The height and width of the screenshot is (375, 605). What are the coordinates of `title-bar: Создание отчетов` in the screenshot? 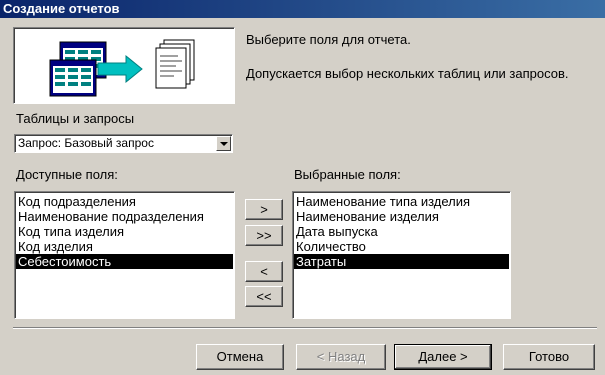 It's located at (302, 9).